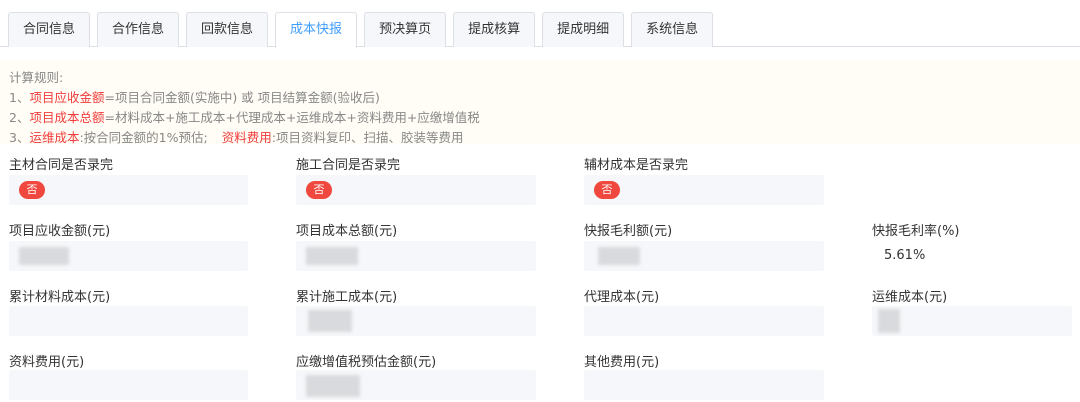  Describe the element at coordinates (348, 165) in the screenshot. I see `construction-contract-label: 施工合同是否录完` at that location.